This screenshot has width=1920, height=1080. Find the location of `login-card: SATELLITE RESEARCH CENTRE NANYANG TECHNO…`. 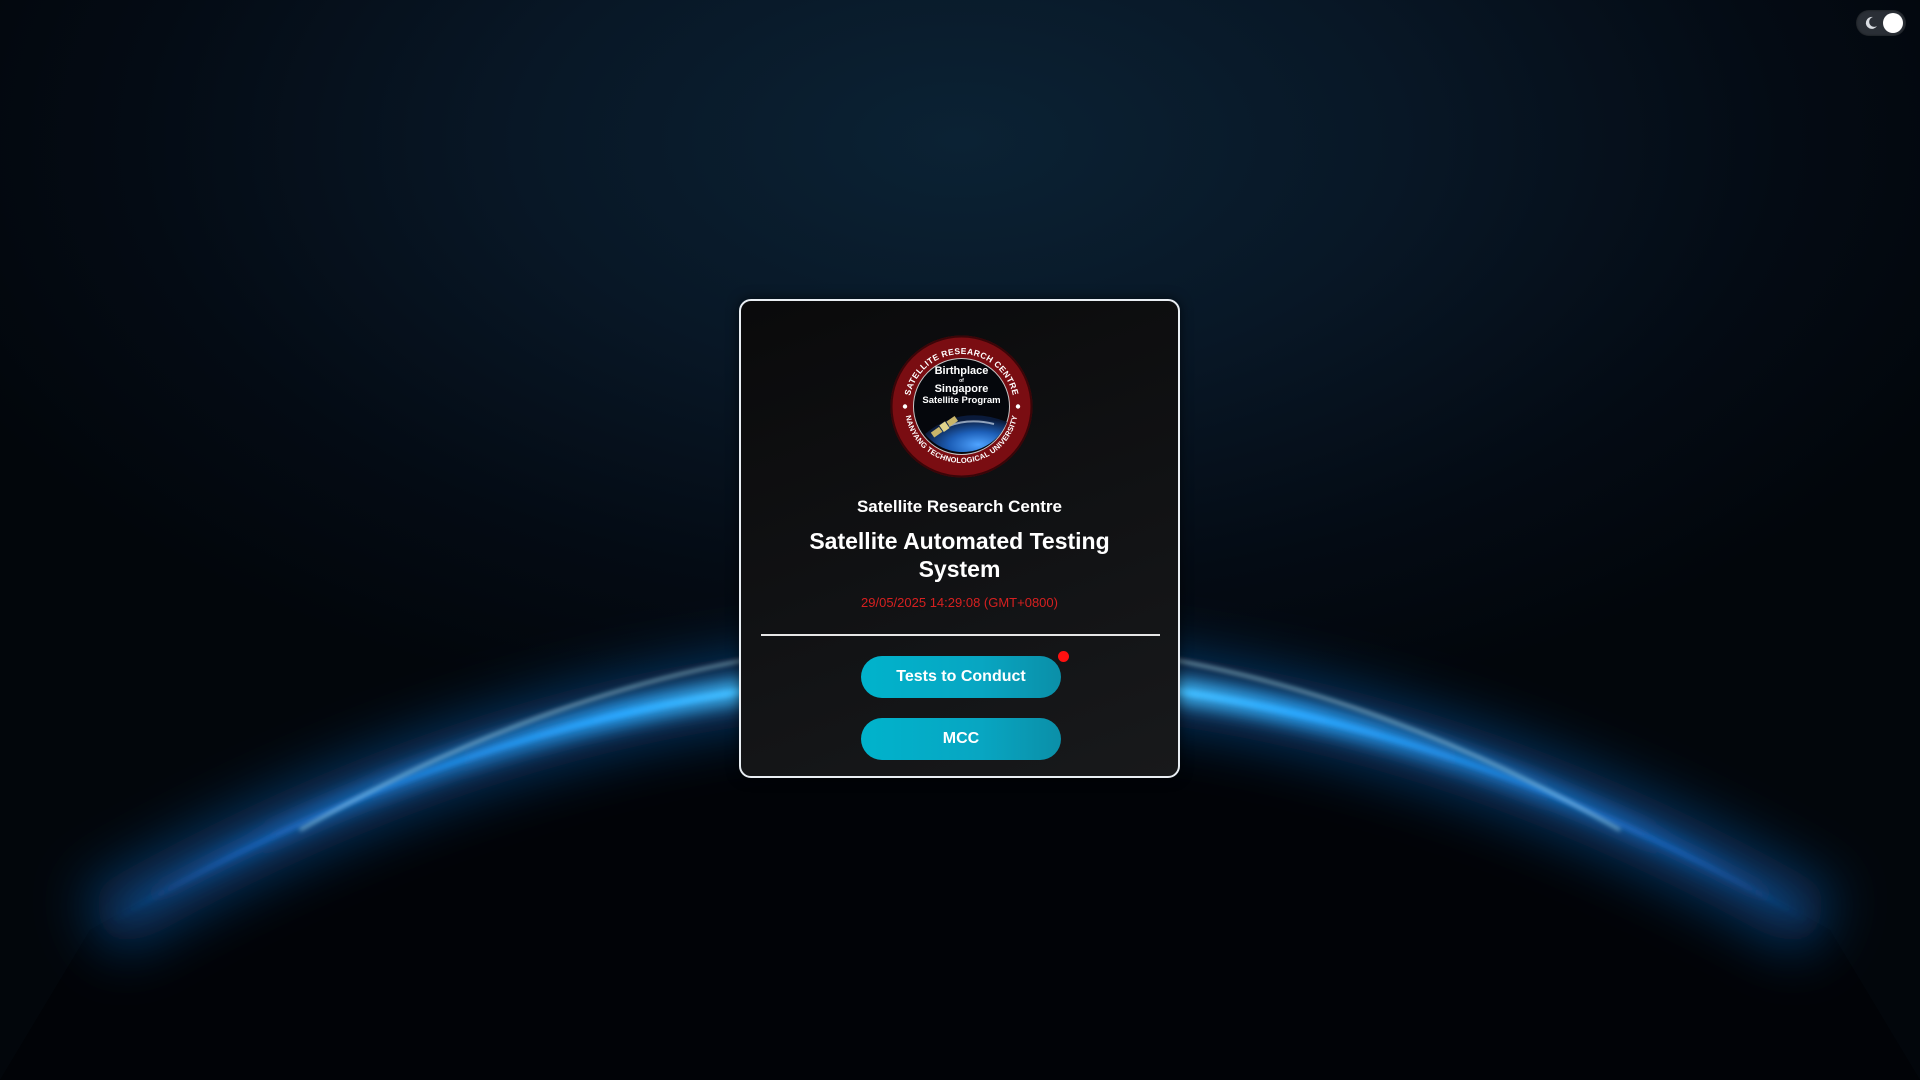

login-card: SATELLITE RESEARCH CENTRE NANYANG TECHNO… is located at coordinates (959, 538).